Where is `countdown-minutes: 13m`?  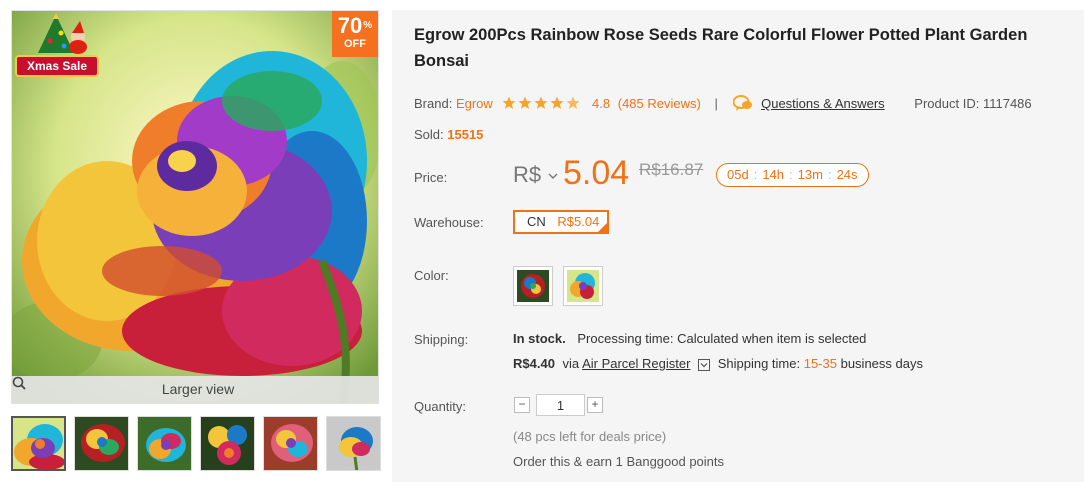
countdown-minutes: 13m is located at coordinates (810, 174).